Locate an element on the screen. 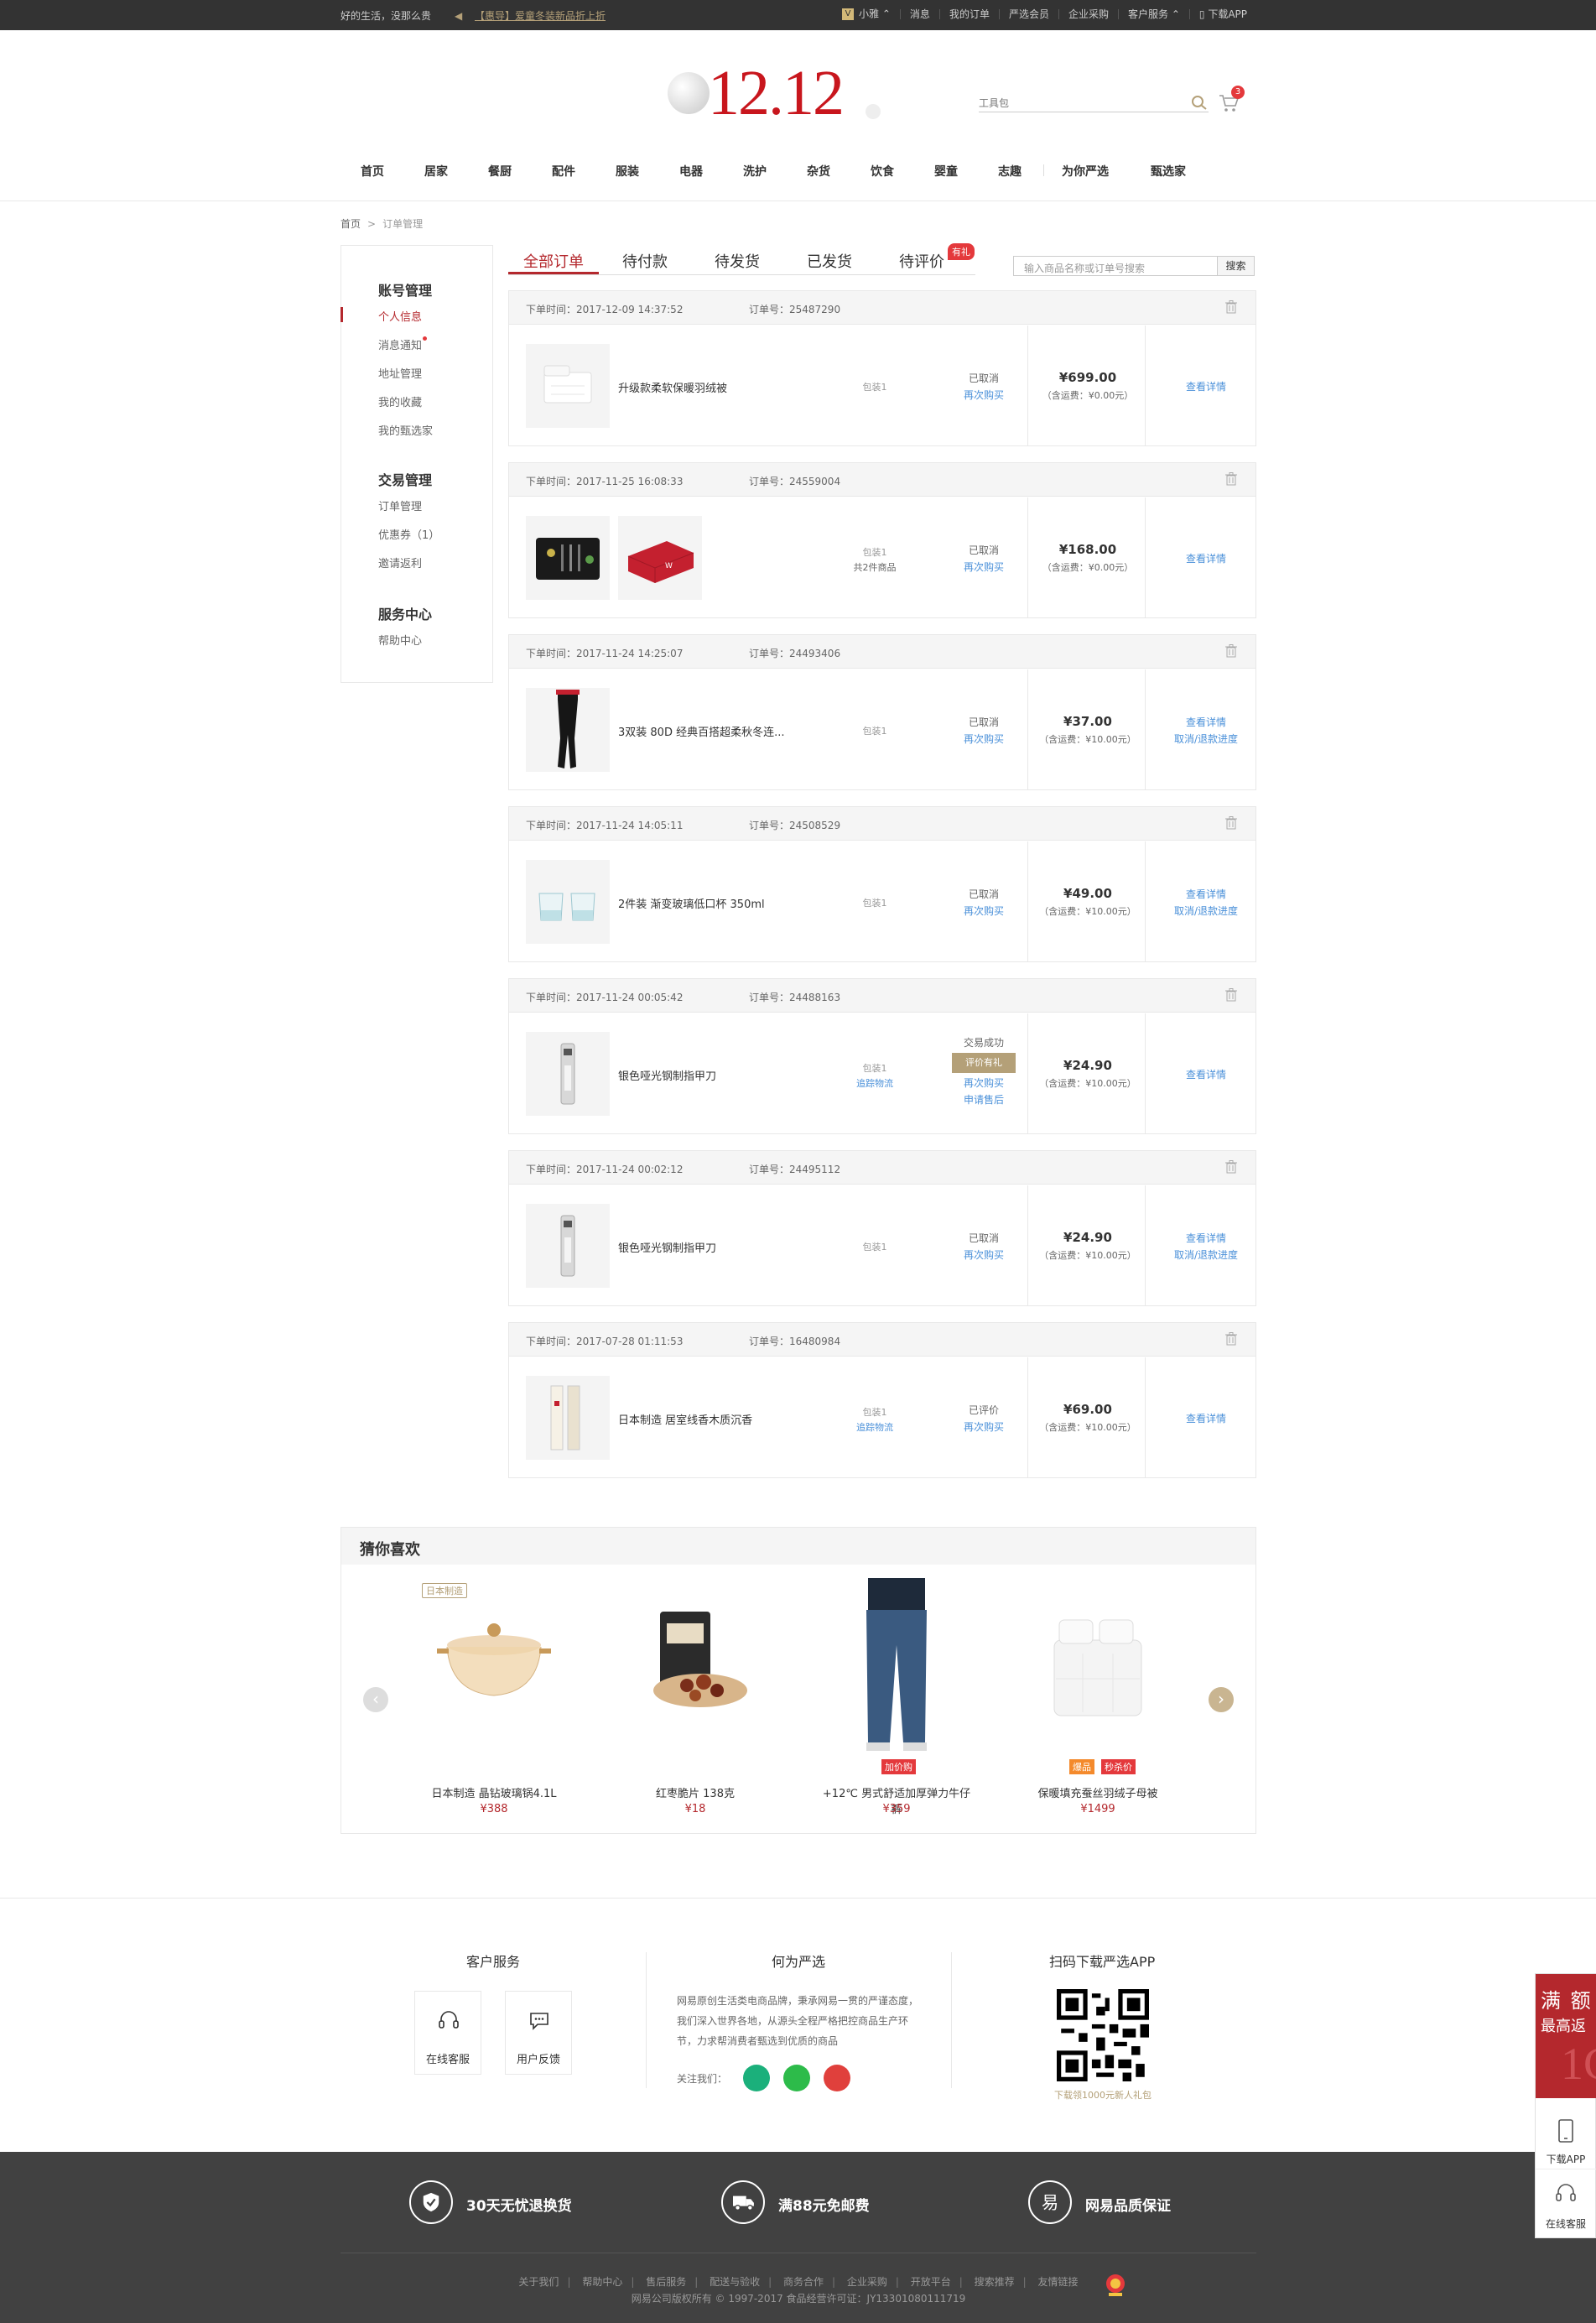 This screenshot has width=1596, height=2323. carousel-prev-button: ‹ is located at coordinates (375, 1700).